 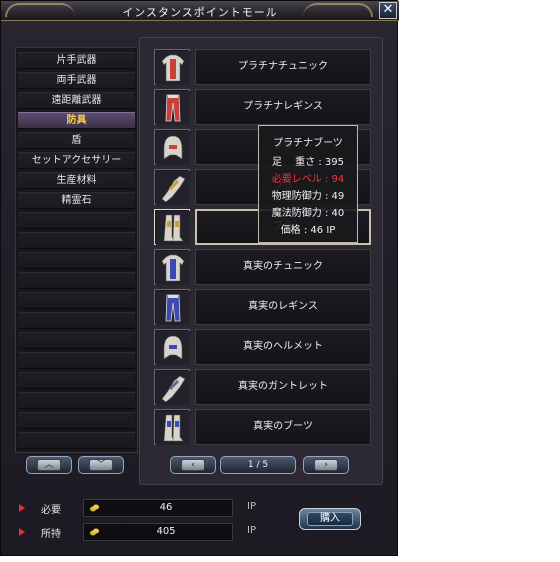 I want to click on category-item: 盾, so click(x=76, y=140).